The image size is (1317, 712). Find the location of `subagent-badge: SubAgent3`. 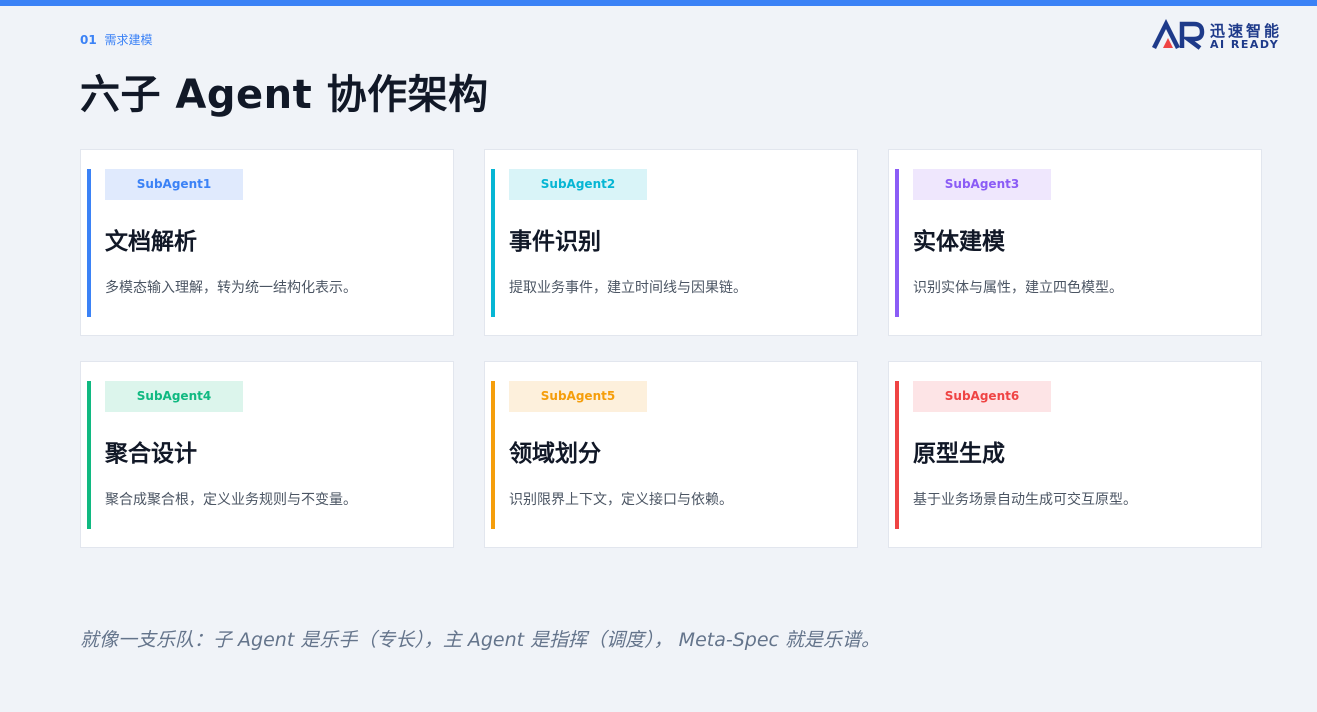

subagent-badge: SubAgent3 is located at coordinates (982, 184).